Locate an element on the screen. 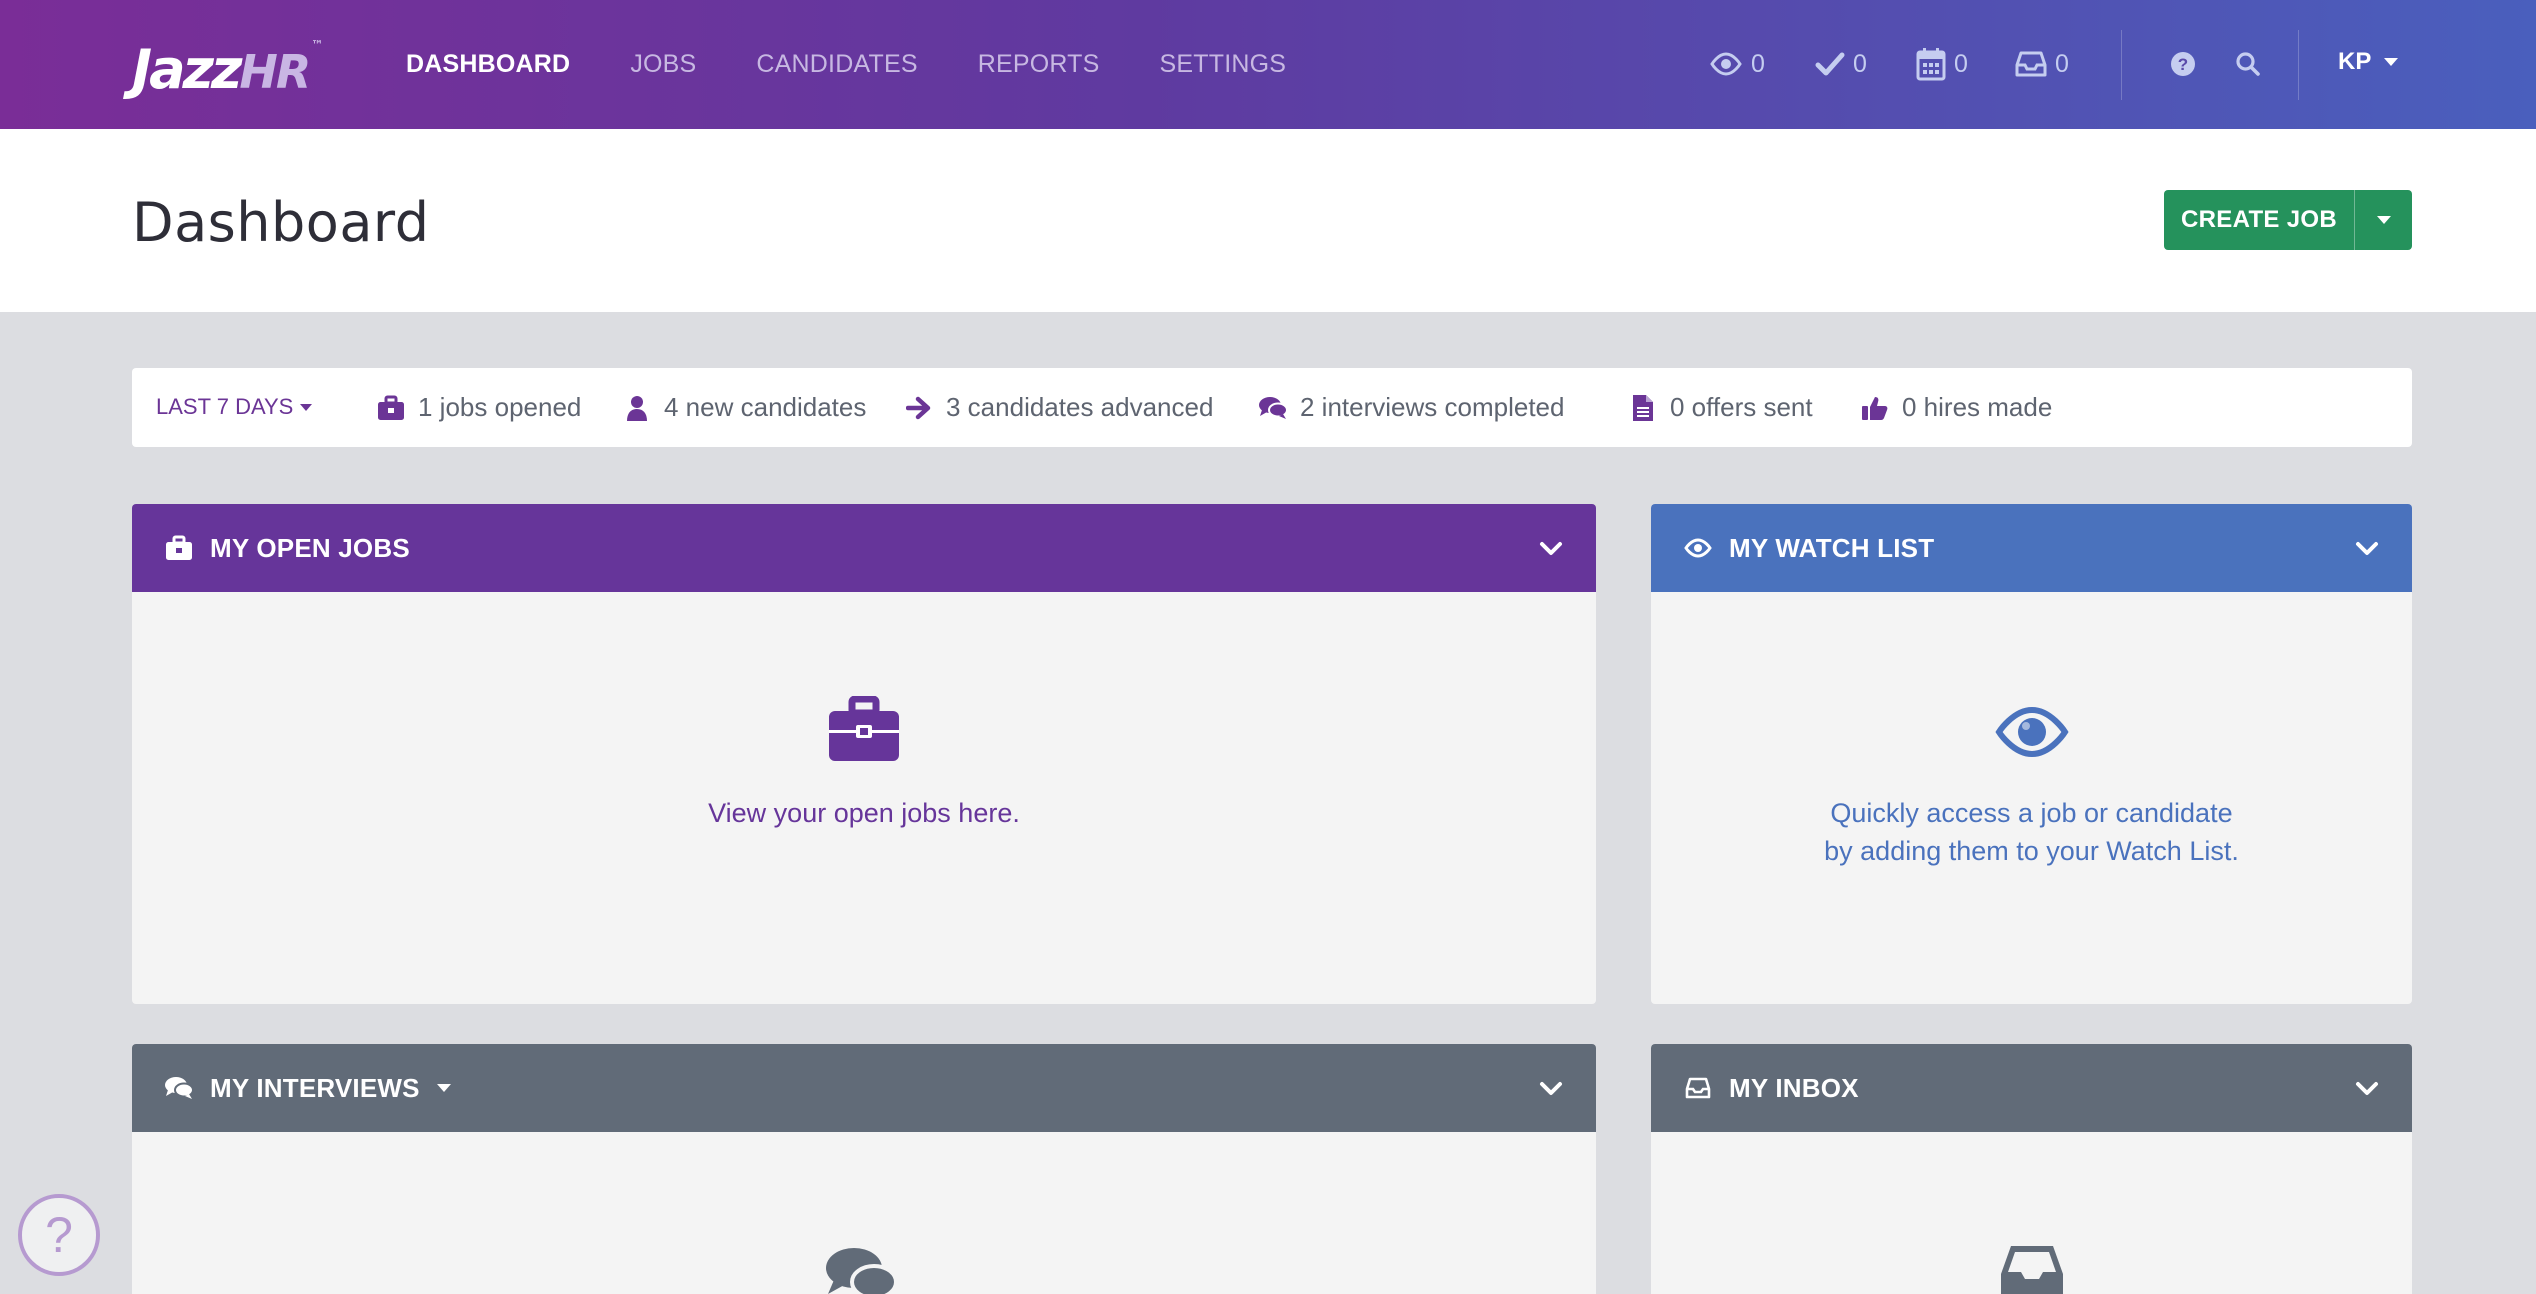 This screenshot has width=2536, height=1294. stat-new-candidates: 4 new candidates is located at coordinates (744, 407).